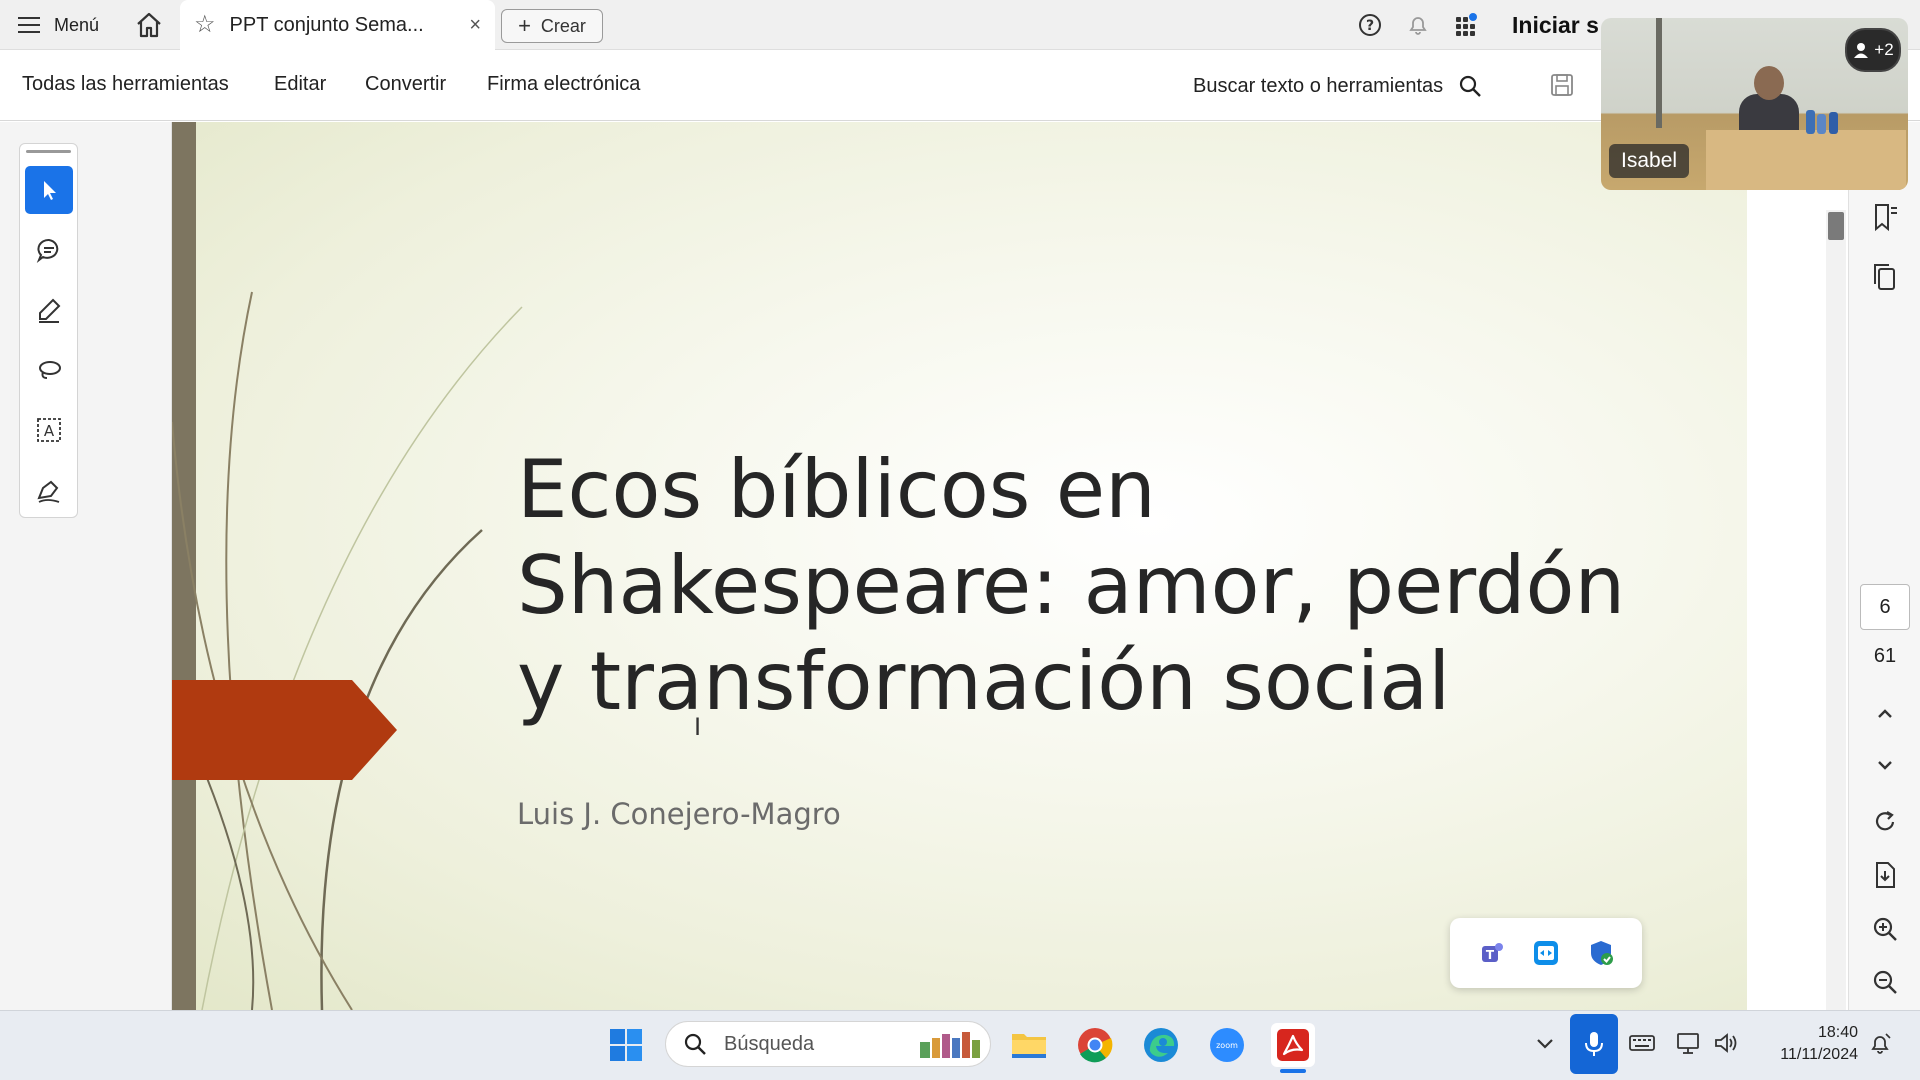 Image resolution: width=1920 pixels, height=1080 pixels. I want to click on signature-pen-icon, so click(48, 491).